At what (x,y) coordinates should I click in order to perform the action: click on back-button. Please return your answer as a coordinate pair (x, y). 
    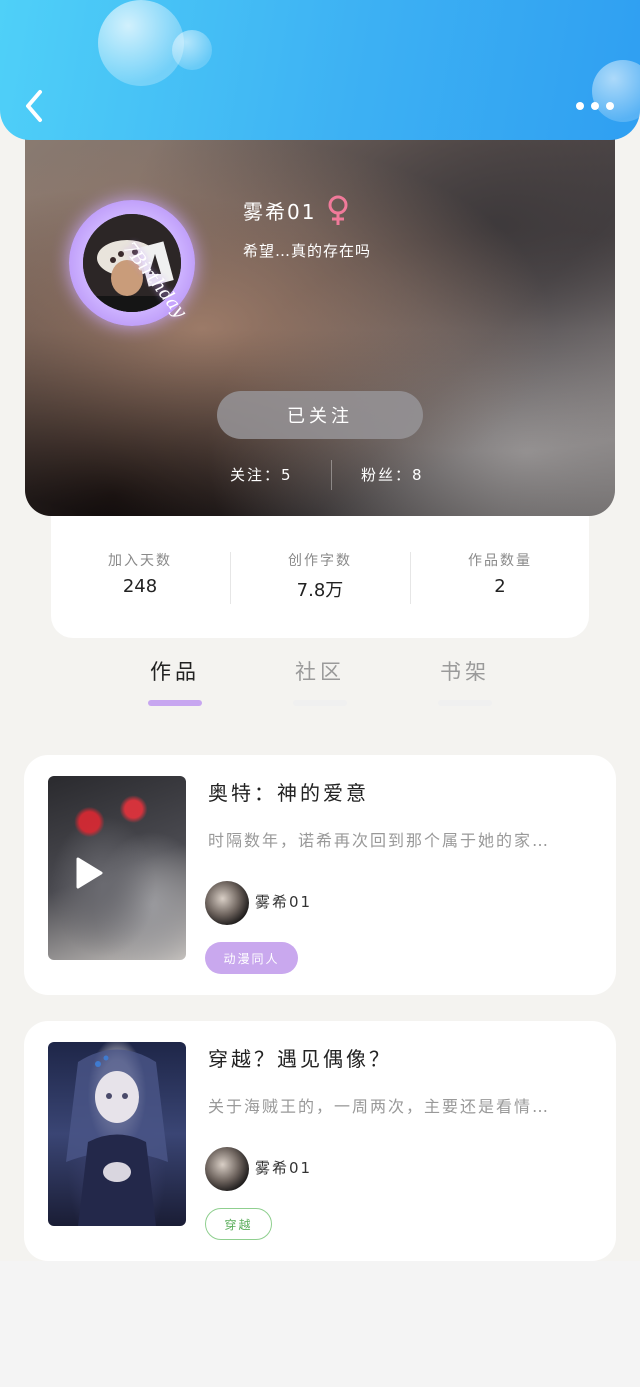
    Looking at the image, I should click on (35, 106).